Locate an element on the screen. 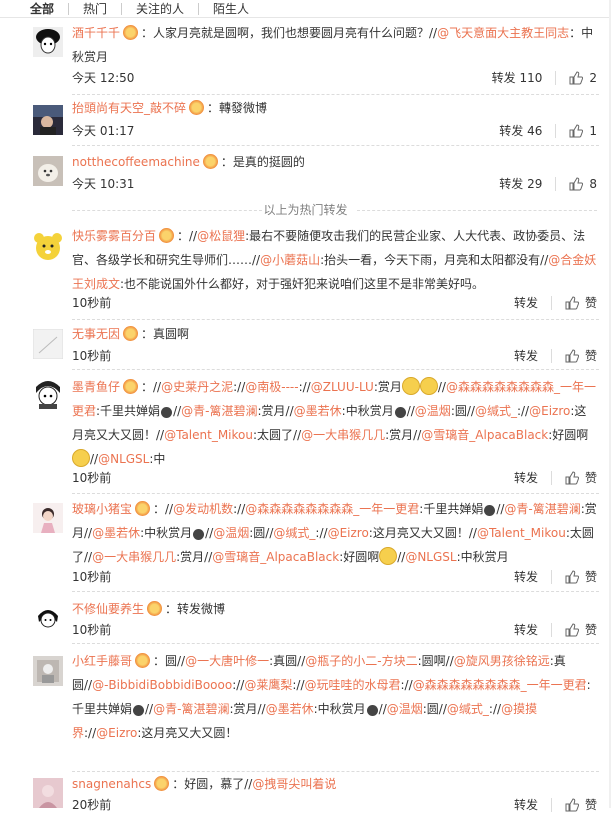  mention-link: @拽哥尖叫着说 is located at coordinates (294, 784).